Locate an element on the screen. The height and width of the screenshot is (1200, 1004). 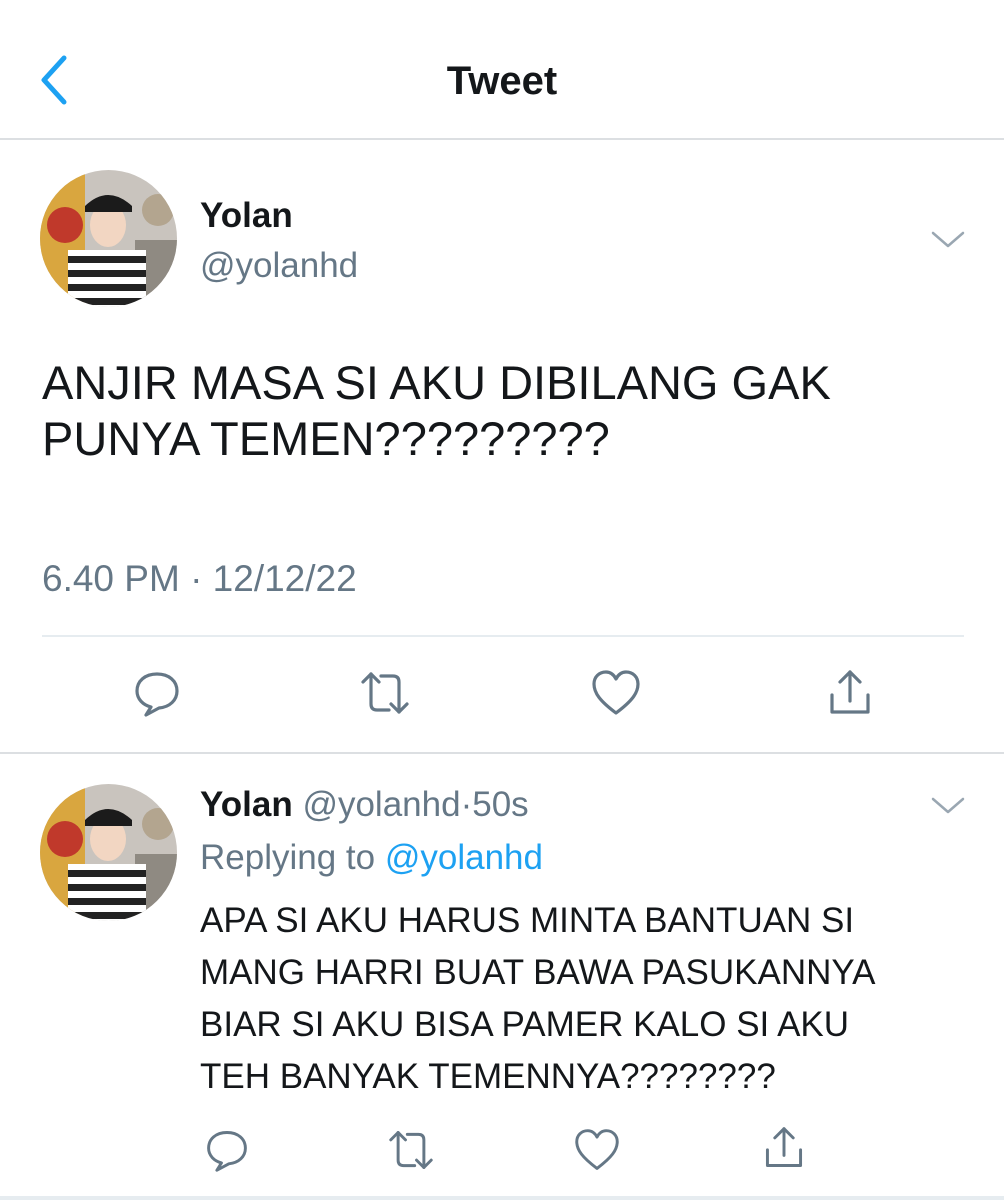
reply-age: 50s is located at coordinates (500, 804).